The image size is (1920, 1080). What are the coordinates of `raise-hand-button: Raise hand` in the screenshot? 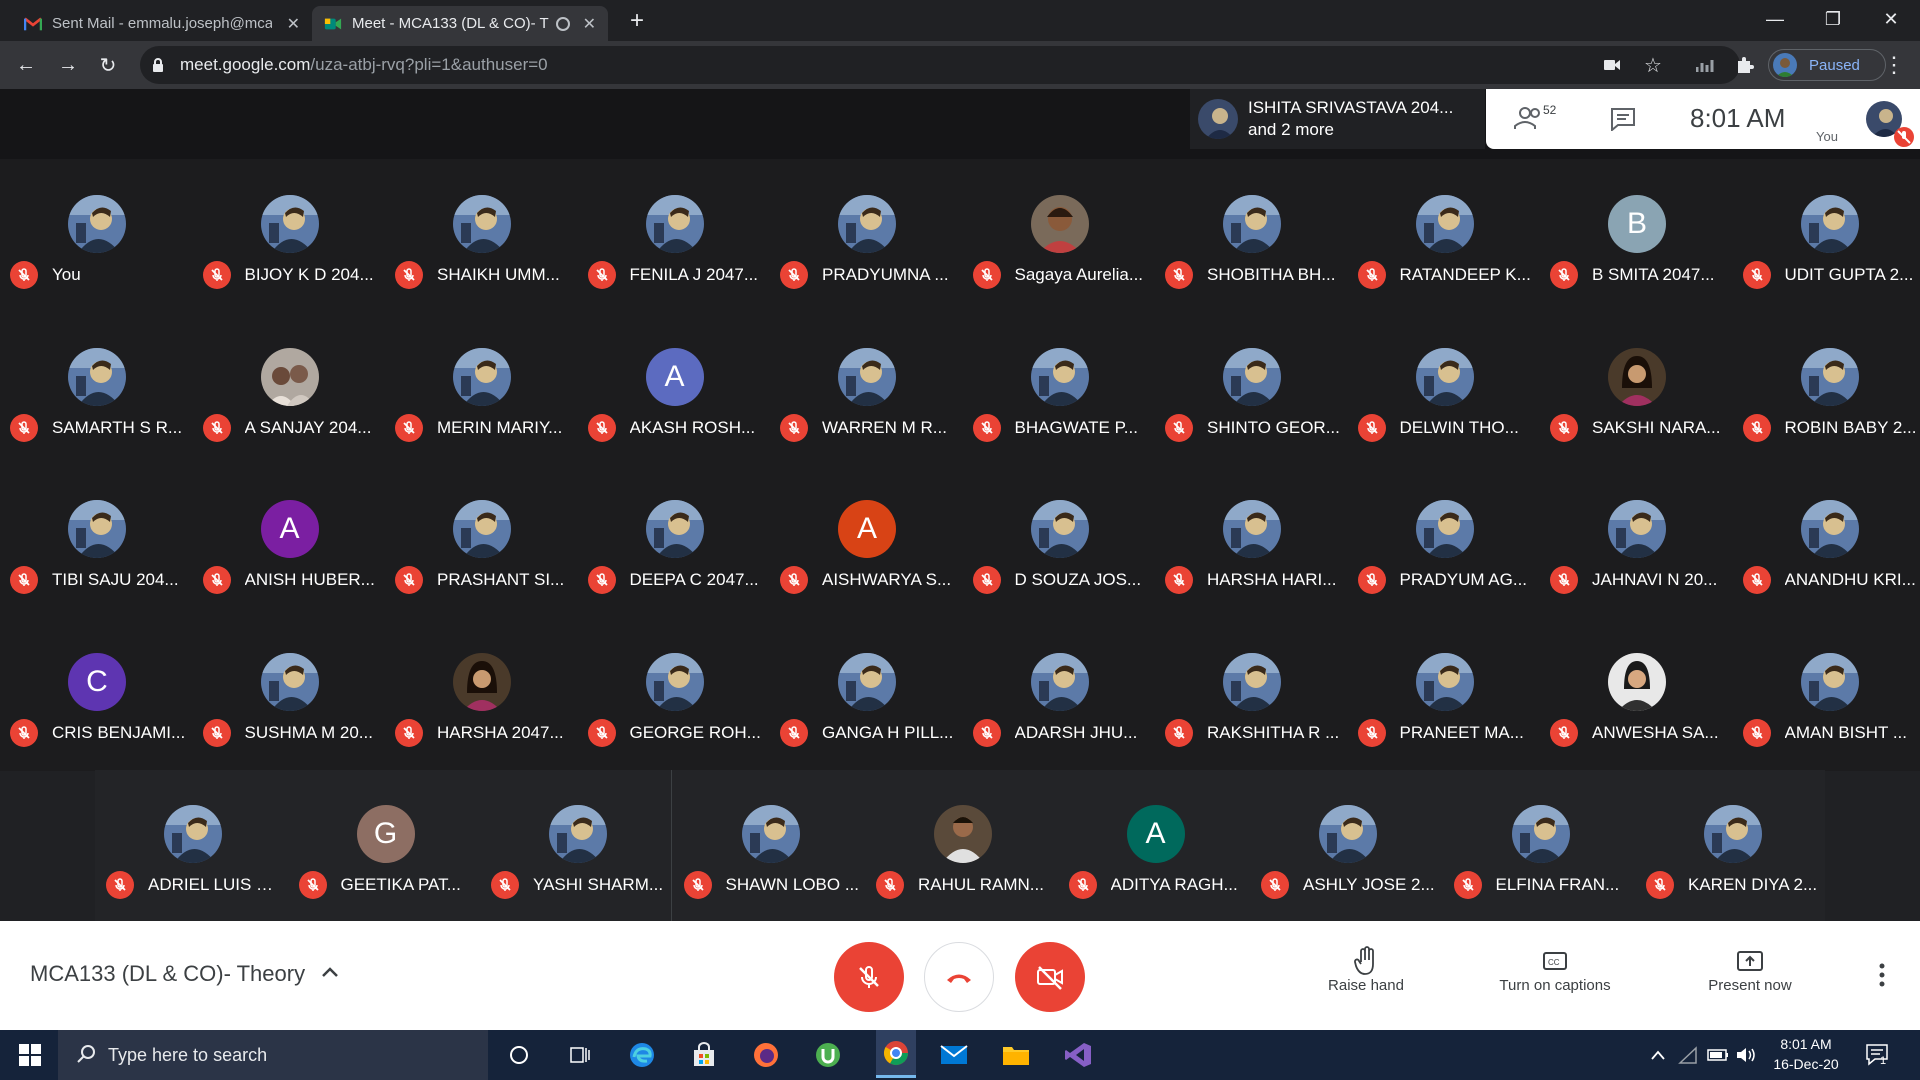 It's located at (1366, 977).